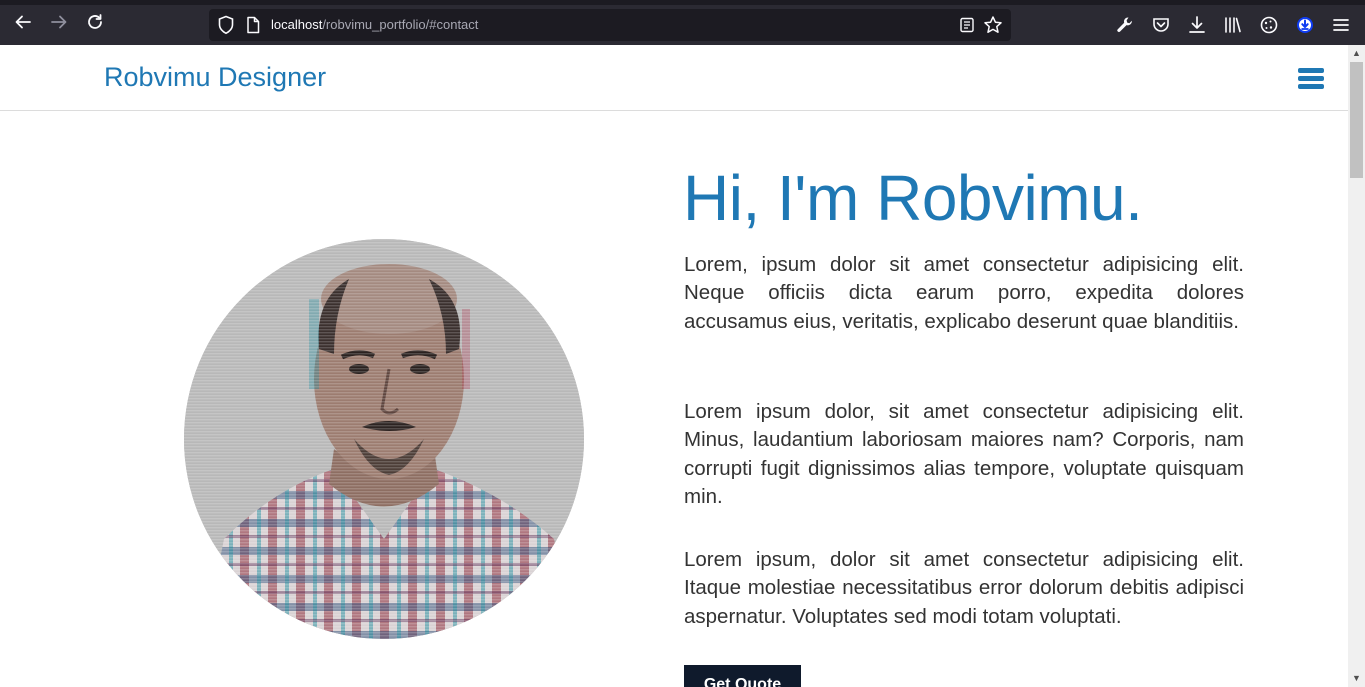 The width and height of the screenshot is (1365, 687). Describe the element at coordinates (1341, 25) in the screenshot. I see `app-menu-icon` at that location.